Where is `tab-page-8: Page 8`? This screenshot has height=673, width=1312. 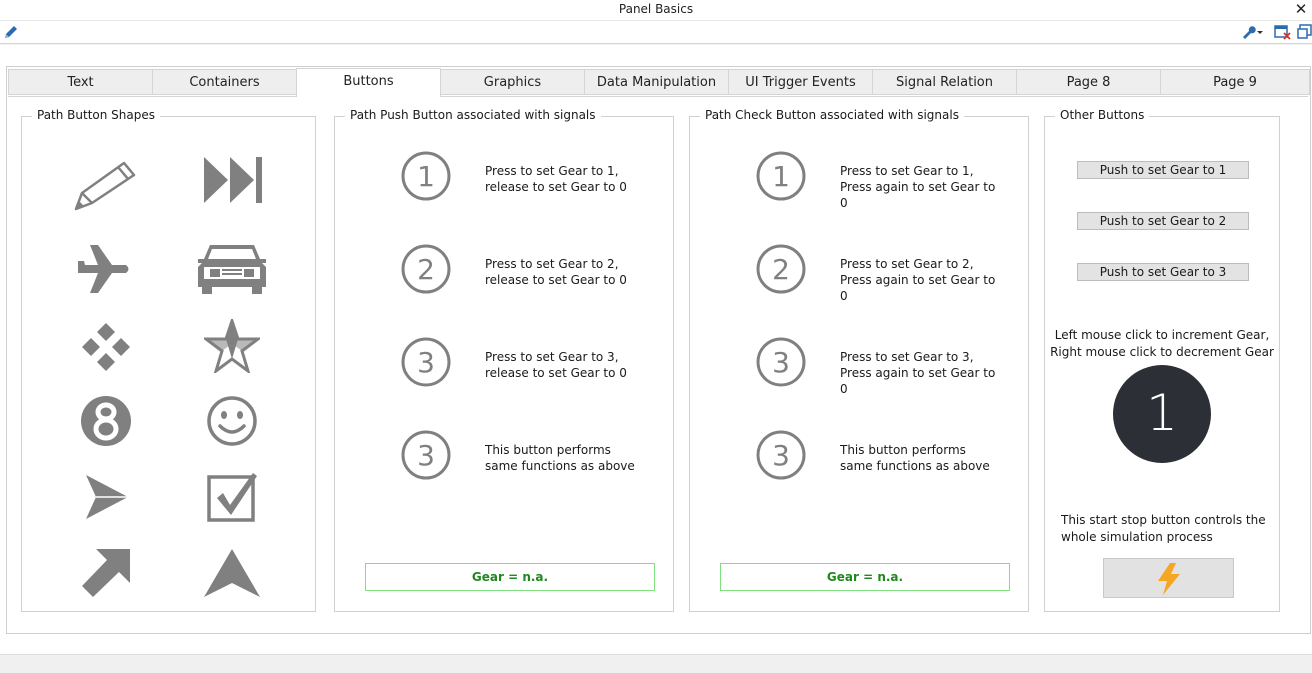
tab-page-8: Page 8 is located at coordinates (1088, 82).